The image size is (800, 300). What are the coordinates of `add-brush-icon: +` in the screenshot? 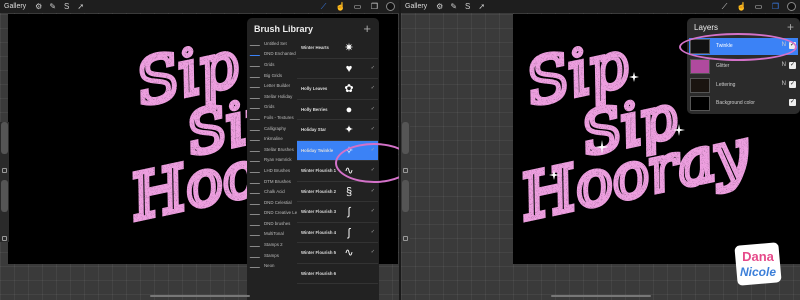 It's located at (367, 28).